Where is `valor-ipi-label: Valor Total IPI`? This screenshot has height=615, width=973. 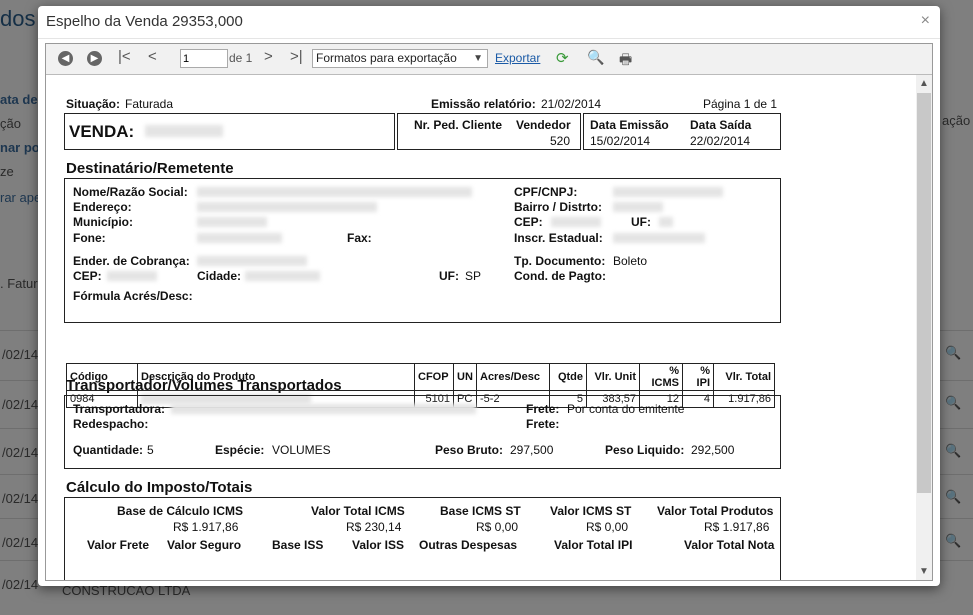 valor-ipi-label: Valor Total IPI is located at coordinates (593, 545).